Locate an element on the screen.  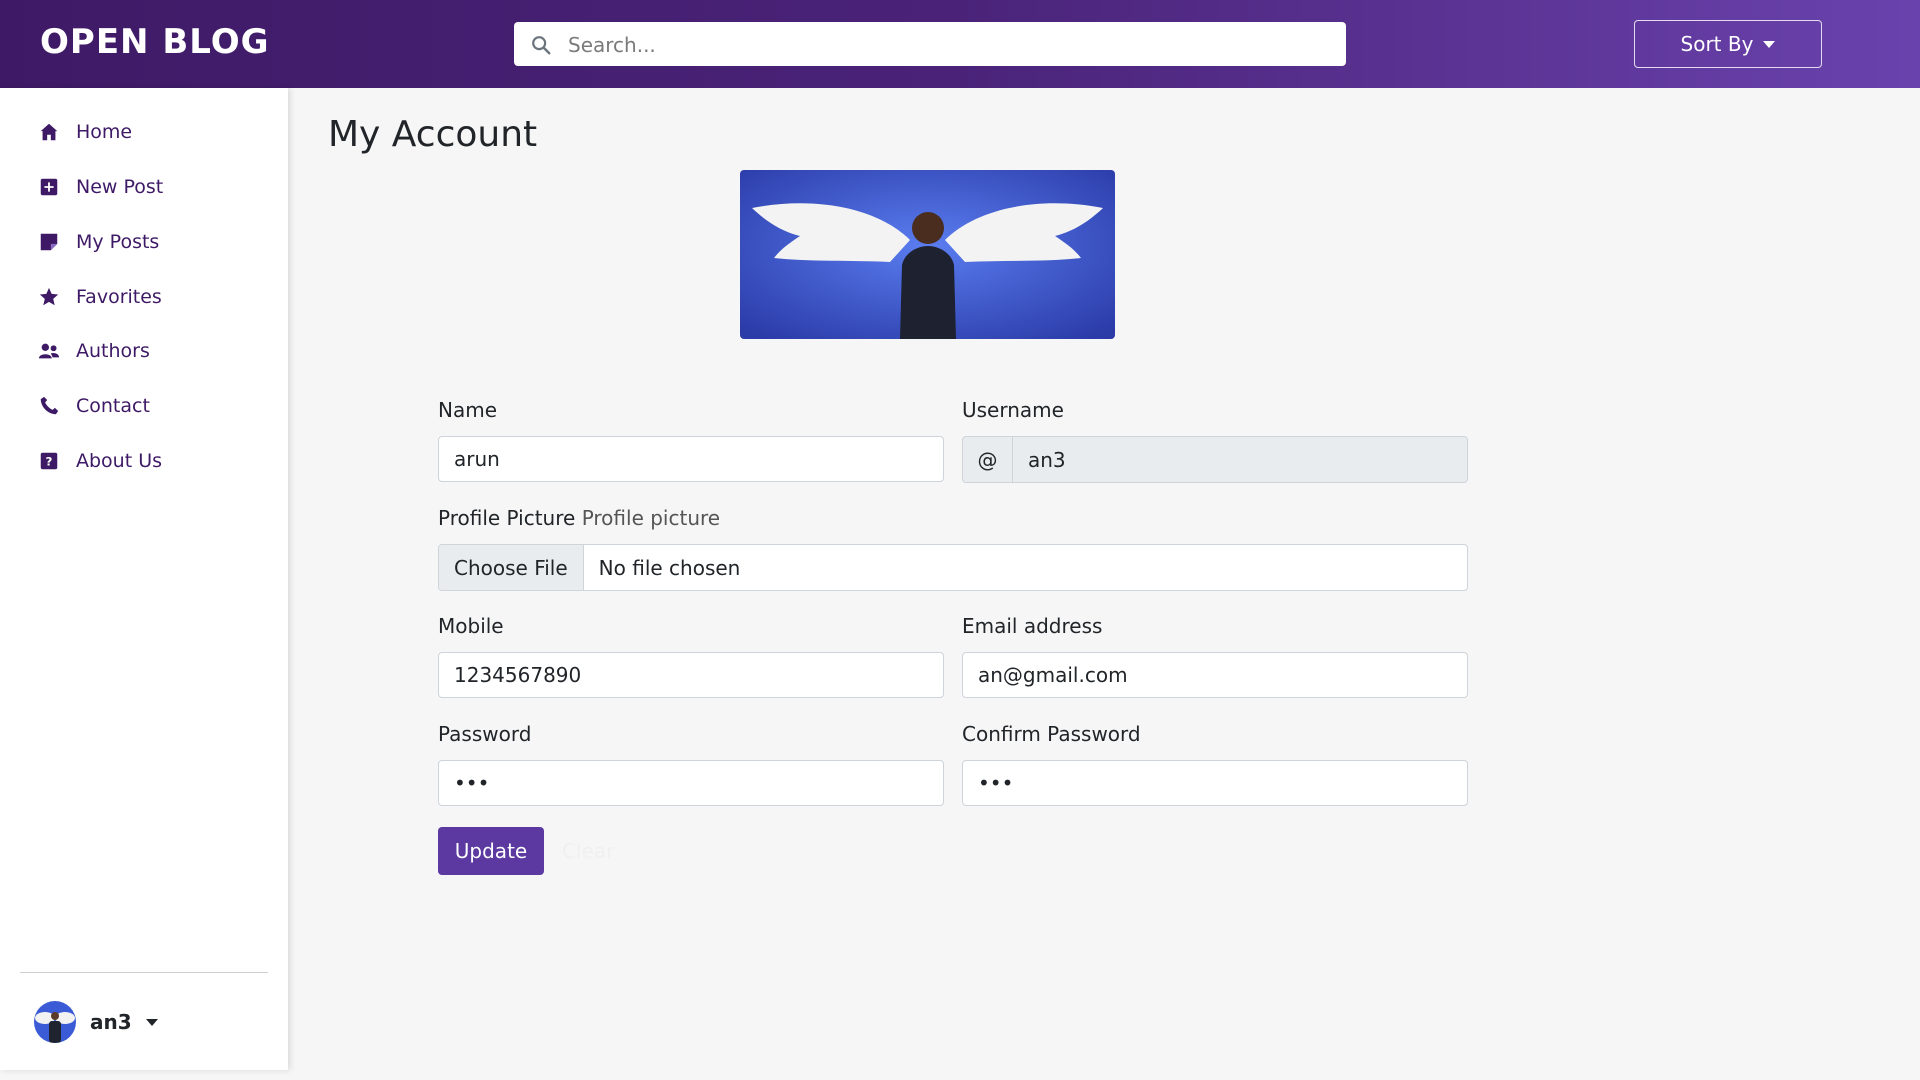
choose-file-button: Choose File is located at coordinates (511, 567).